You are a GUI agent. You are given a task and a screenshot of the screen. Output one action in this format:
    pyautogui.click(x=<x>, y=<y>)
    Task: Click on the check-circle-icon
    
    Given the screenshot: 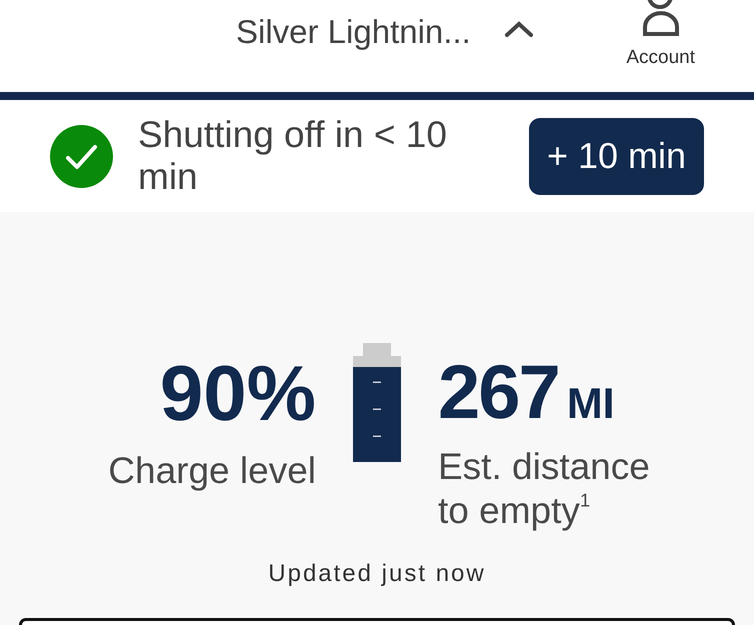 What is the action you would take?
    pyautogui.click(x=81, y=156)
    